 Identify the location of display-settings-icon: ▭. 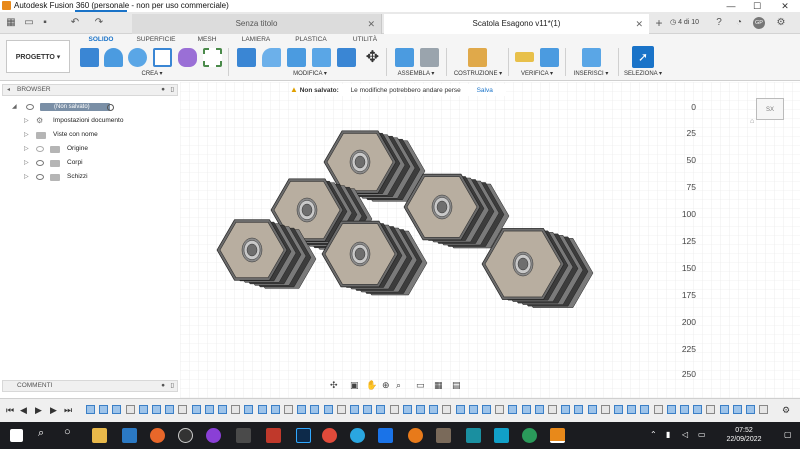
(420, 385).